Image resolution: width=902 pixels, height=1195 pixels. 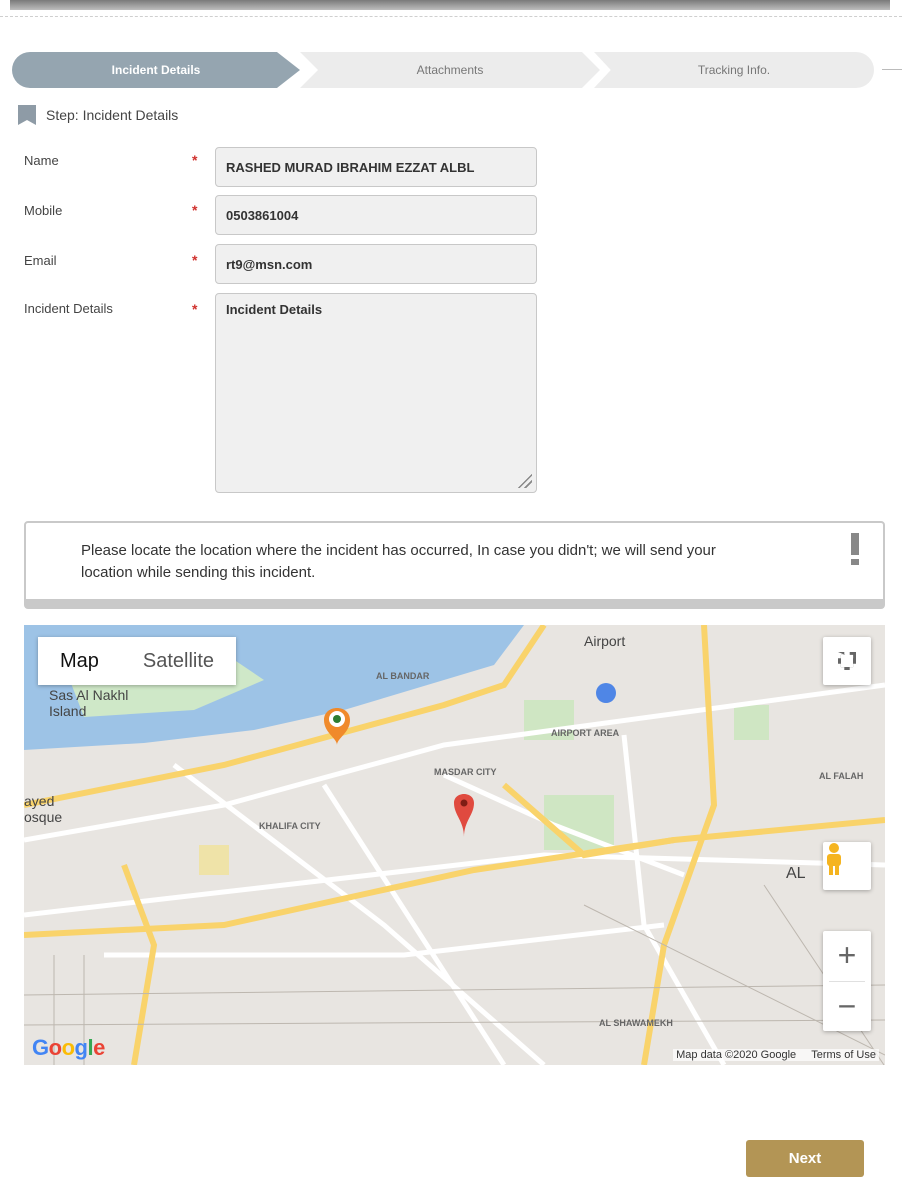 I want to click on email-label: Email, so click(x=40, y=260).